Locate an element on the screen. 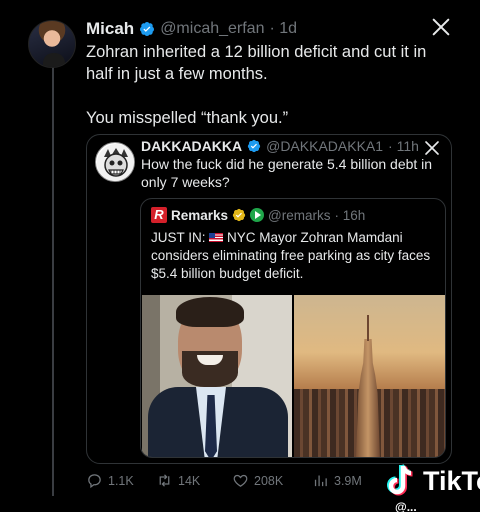 This screenshot has height=512, width=480. action-bar: 1.1K 14K 208K 3.9M is located at coordinates (236, 480).